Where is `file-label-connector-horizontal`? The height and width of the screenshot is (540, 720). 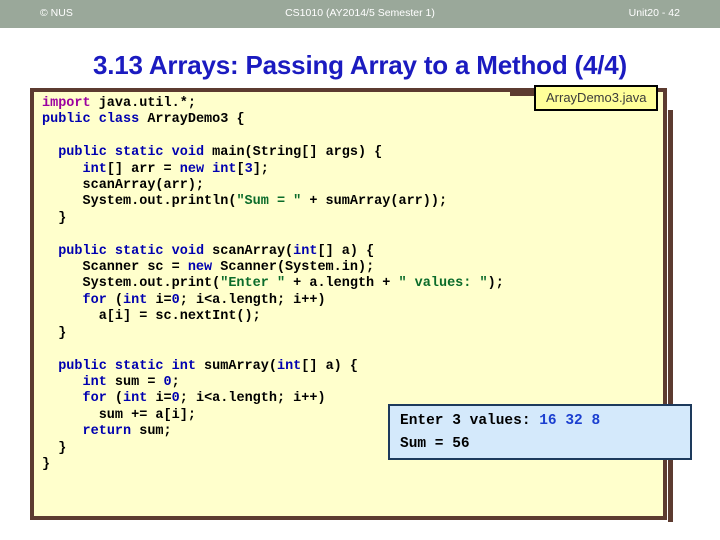
file-label-connector-horizontal is located at coordinates (523, 94).